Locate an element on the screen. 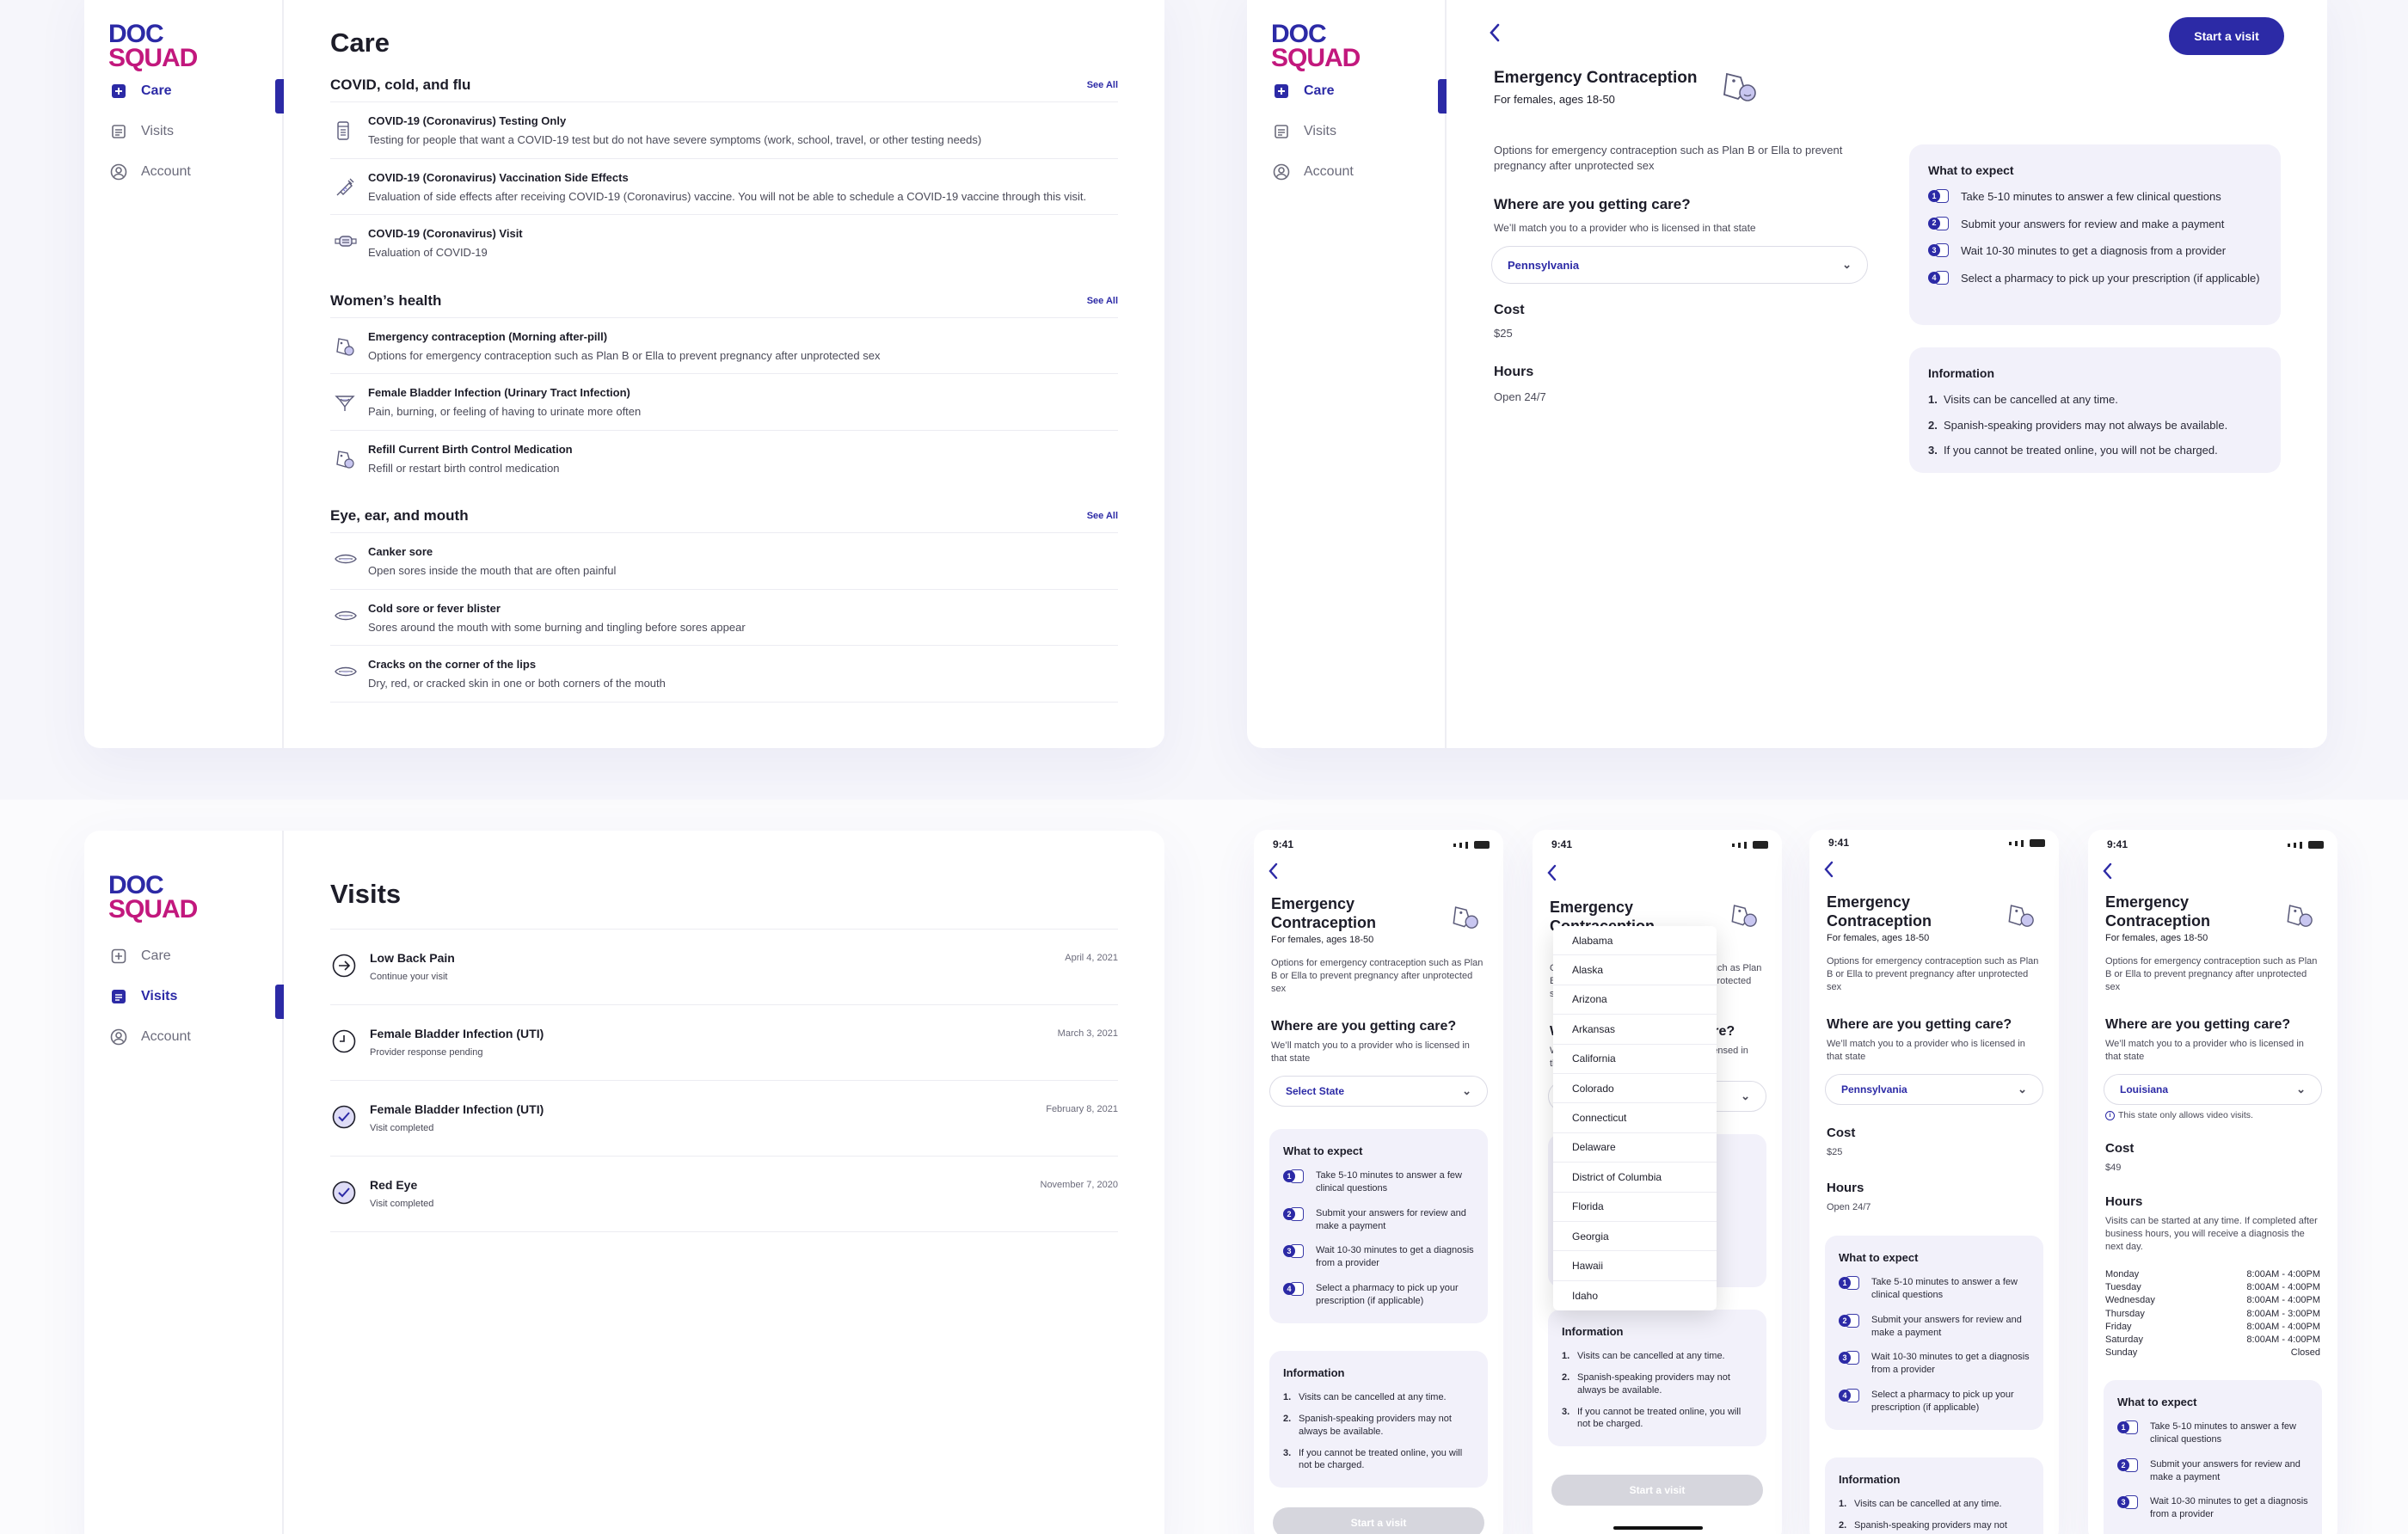 The image size is (2408, 1534). state-option: California is located at coordinates (1635, 1059).